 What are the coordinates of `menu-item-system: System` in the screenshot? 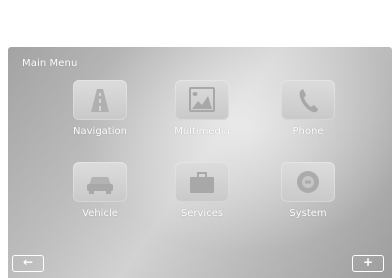 It's located at (308, 193).